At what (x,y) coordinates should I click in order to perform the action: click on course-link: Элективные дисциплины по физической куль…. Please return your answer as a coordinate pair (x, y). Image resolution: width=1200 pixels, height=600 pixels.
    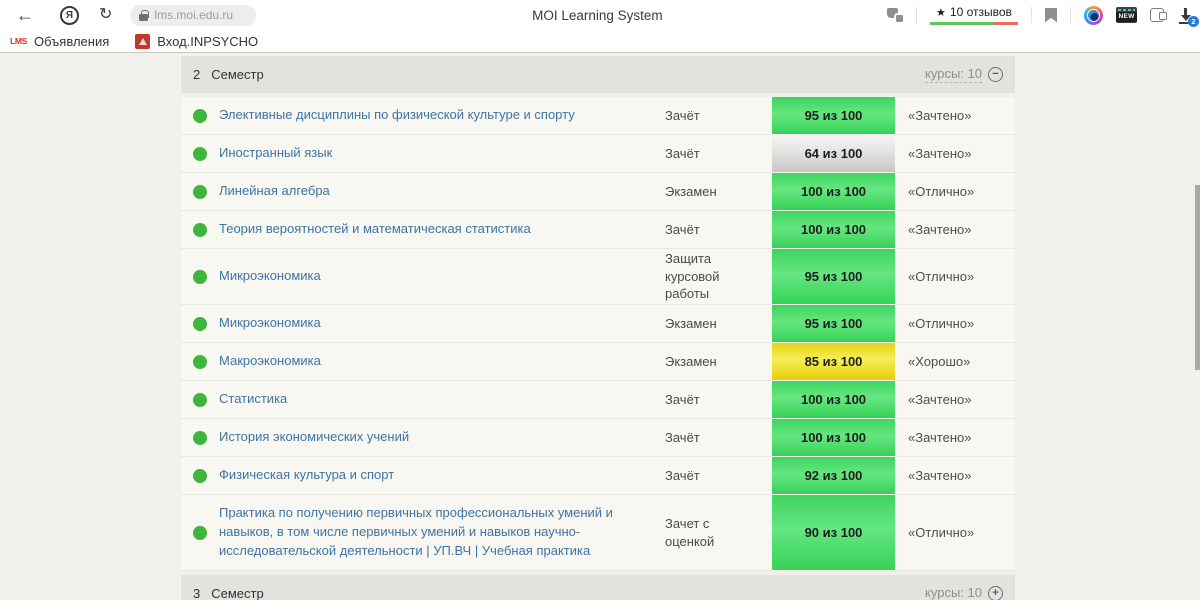
    Looking at the image, I should click on (442, 115).